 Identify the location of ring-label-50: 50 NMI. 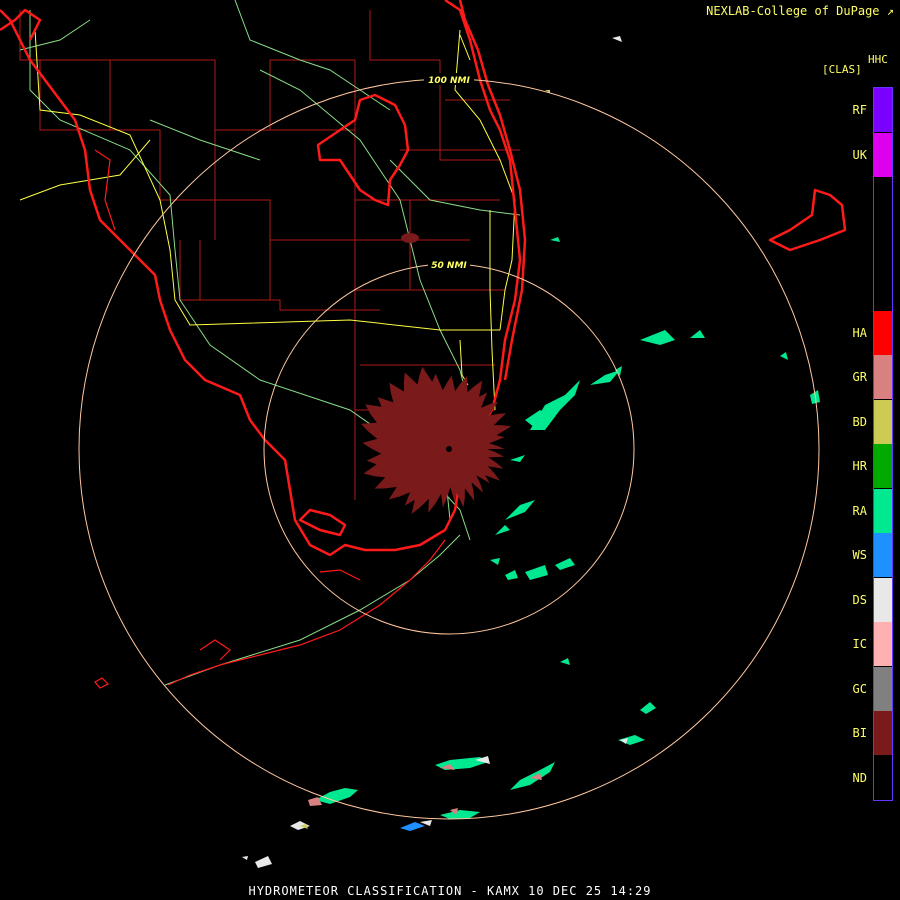
(449, 266).